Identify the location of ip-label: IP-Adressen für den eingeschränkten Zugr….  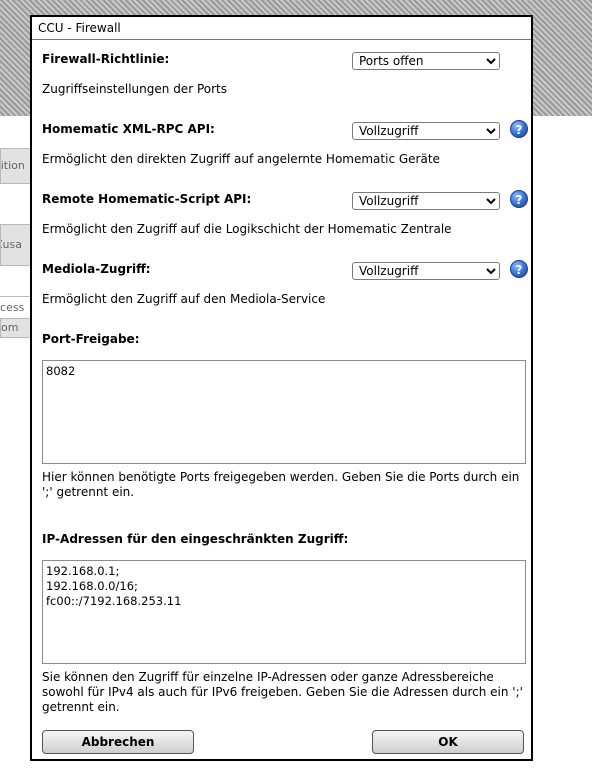
(195, 539).